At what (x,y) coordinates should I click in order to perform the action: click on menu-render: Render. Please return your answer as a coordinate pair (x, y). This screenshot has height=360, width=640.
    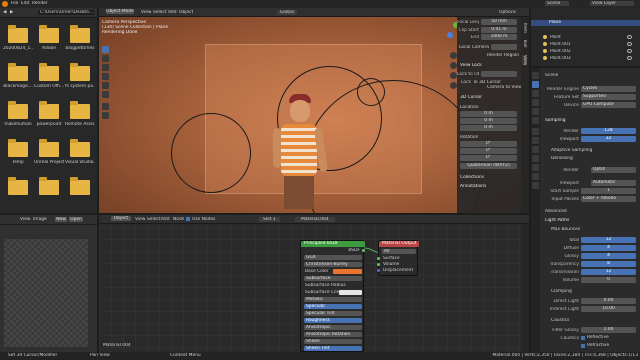
    Looking at the image, I should click on (40, 3).